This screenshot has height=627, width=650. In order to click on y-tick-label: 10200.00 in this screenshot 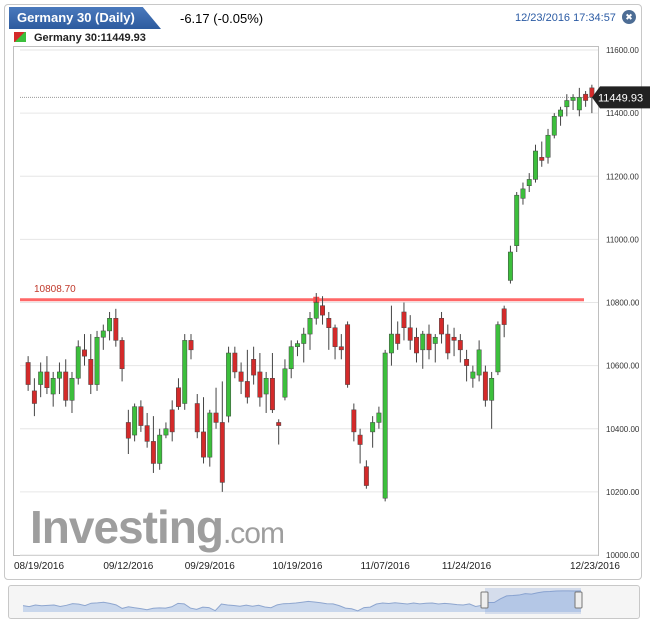, I will do `click(623, 492)`.